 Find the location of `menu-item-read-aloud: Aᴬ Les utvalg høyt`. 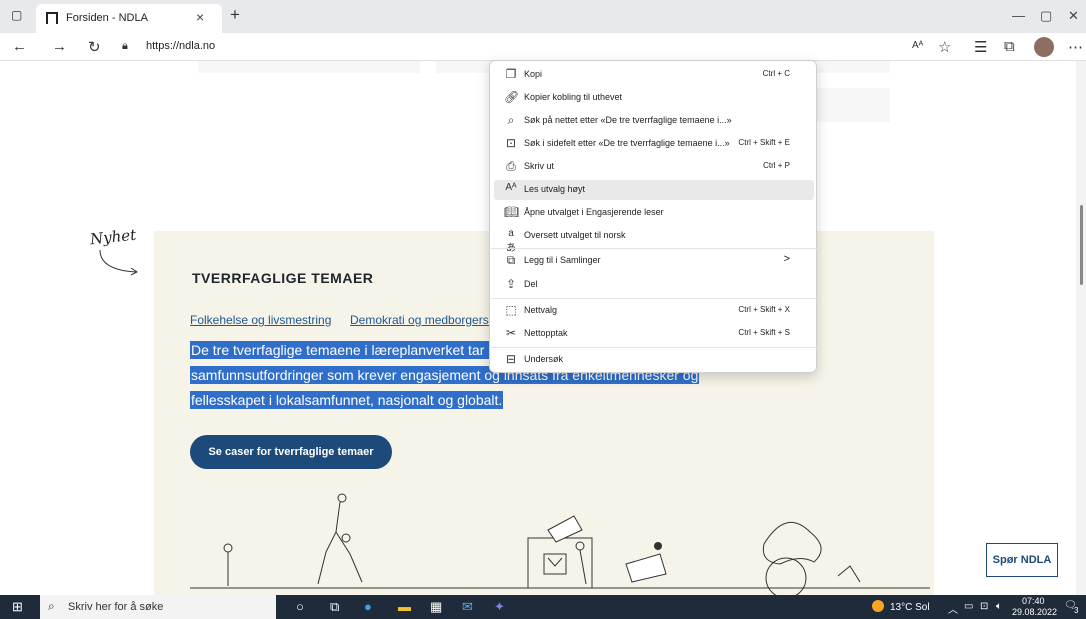

menu-item-read-aloud: Aᴬ Les utvalg høyt is located at coordinates (654, 190).